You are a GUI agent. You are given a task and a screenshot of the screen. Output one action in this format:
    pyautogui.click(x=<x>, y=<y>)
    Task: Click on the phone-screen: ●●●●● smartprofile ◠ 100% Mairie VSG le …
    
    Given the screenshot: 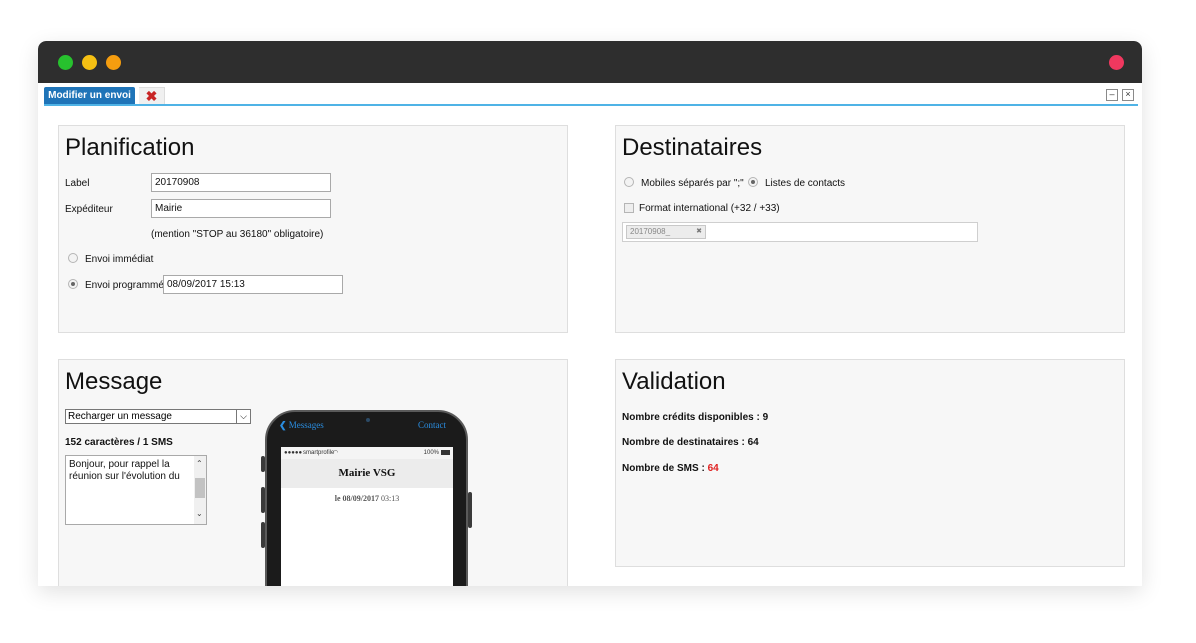 What is the action you would take?
    pyautogui.click(x=367, y=516)
    